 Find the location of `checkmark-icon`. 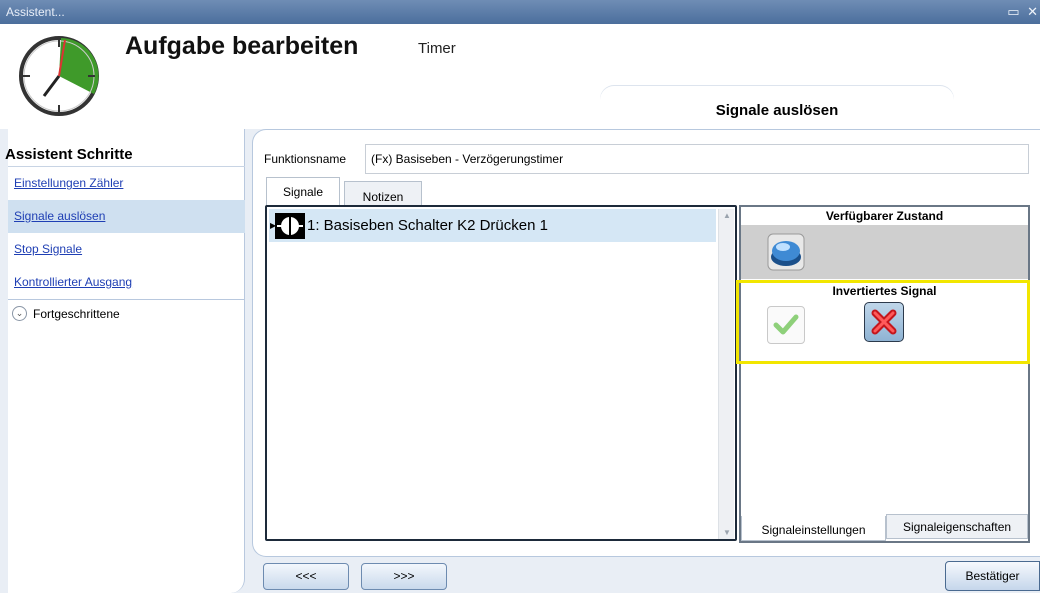

checkmark-icon is located at coordinates (786, 324).